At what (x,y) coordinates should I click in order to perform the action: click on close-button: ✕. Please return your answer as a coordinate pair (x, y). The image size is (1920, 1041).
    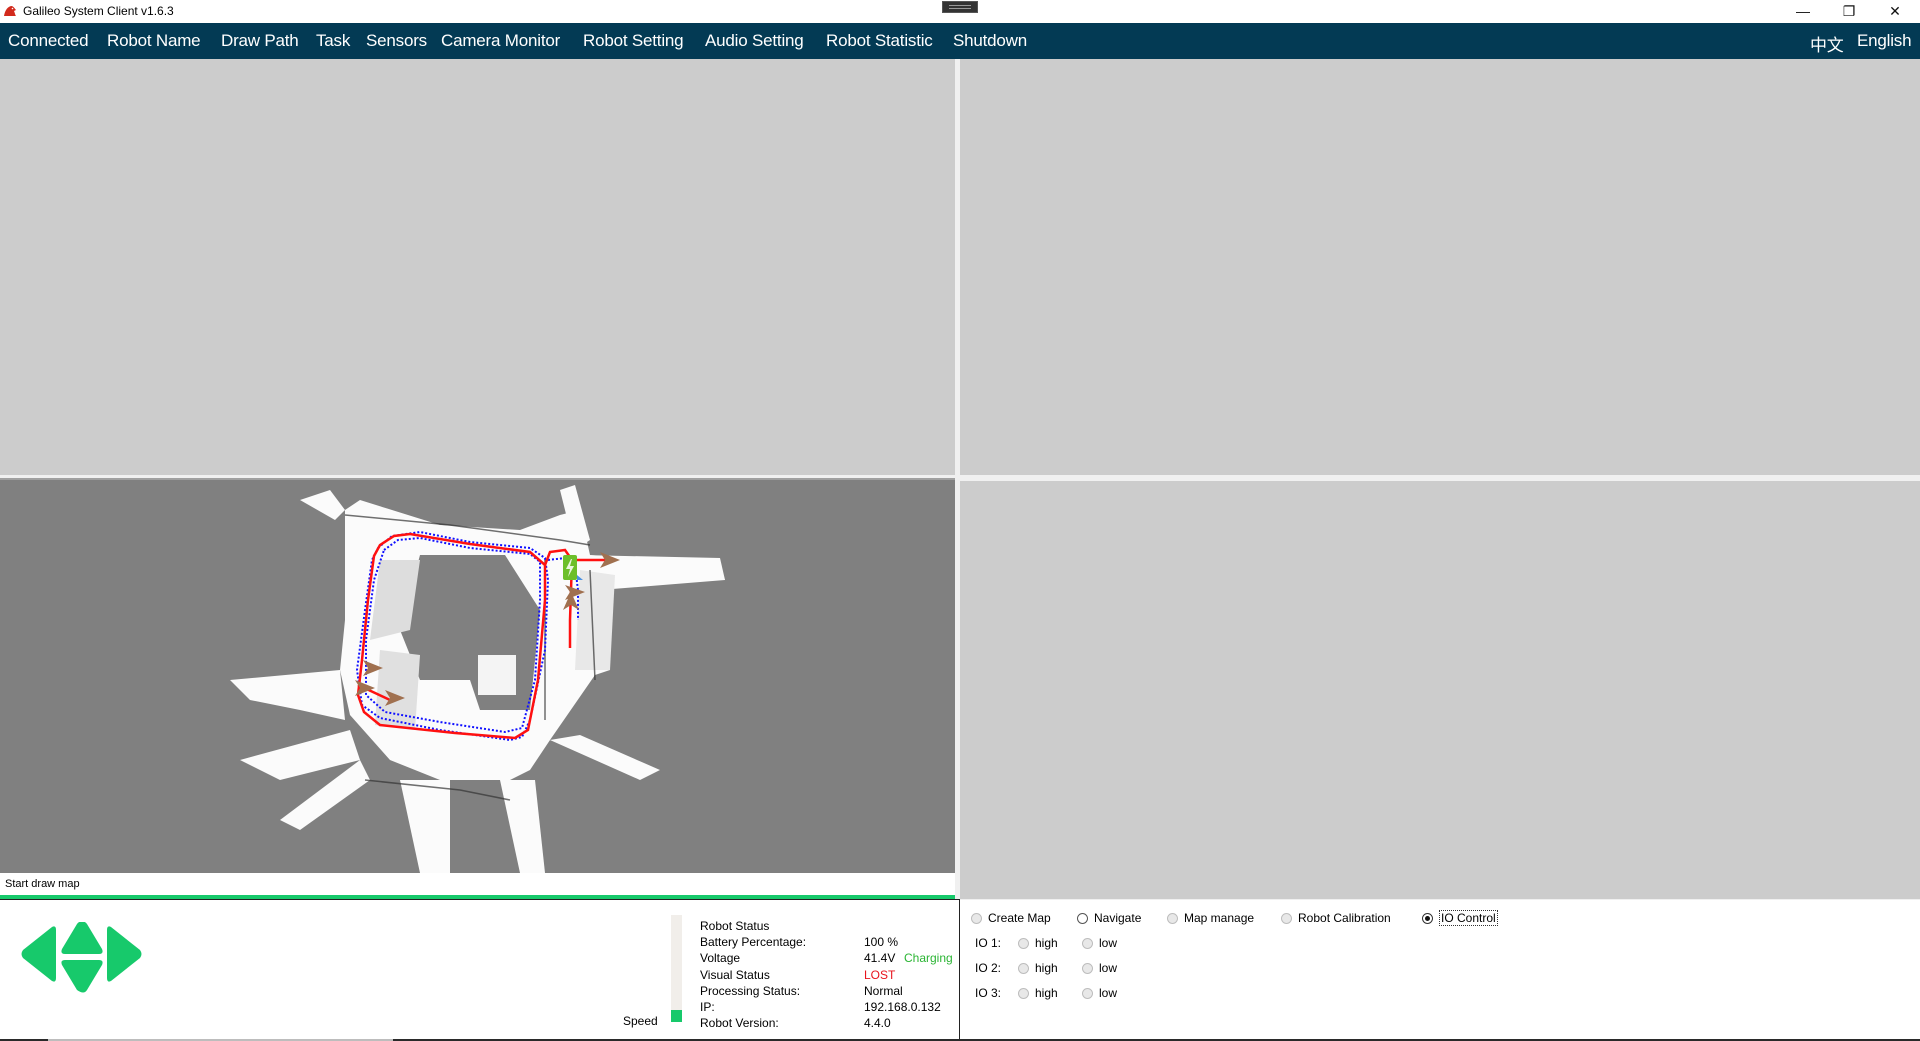
    Looking at the image, I should click on (1895, 11).